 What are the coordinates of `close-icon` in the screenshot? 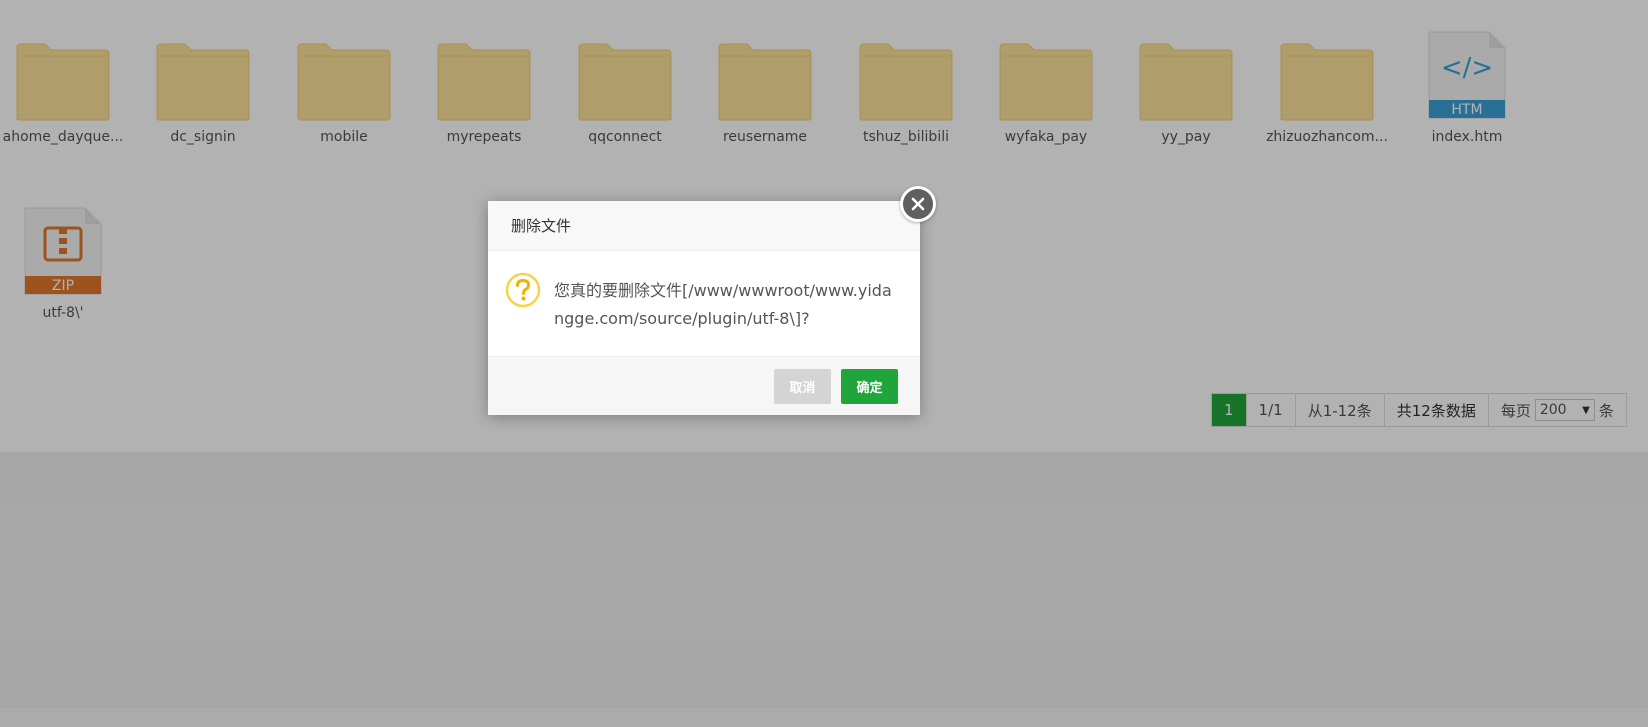 It's located at (918, 204).